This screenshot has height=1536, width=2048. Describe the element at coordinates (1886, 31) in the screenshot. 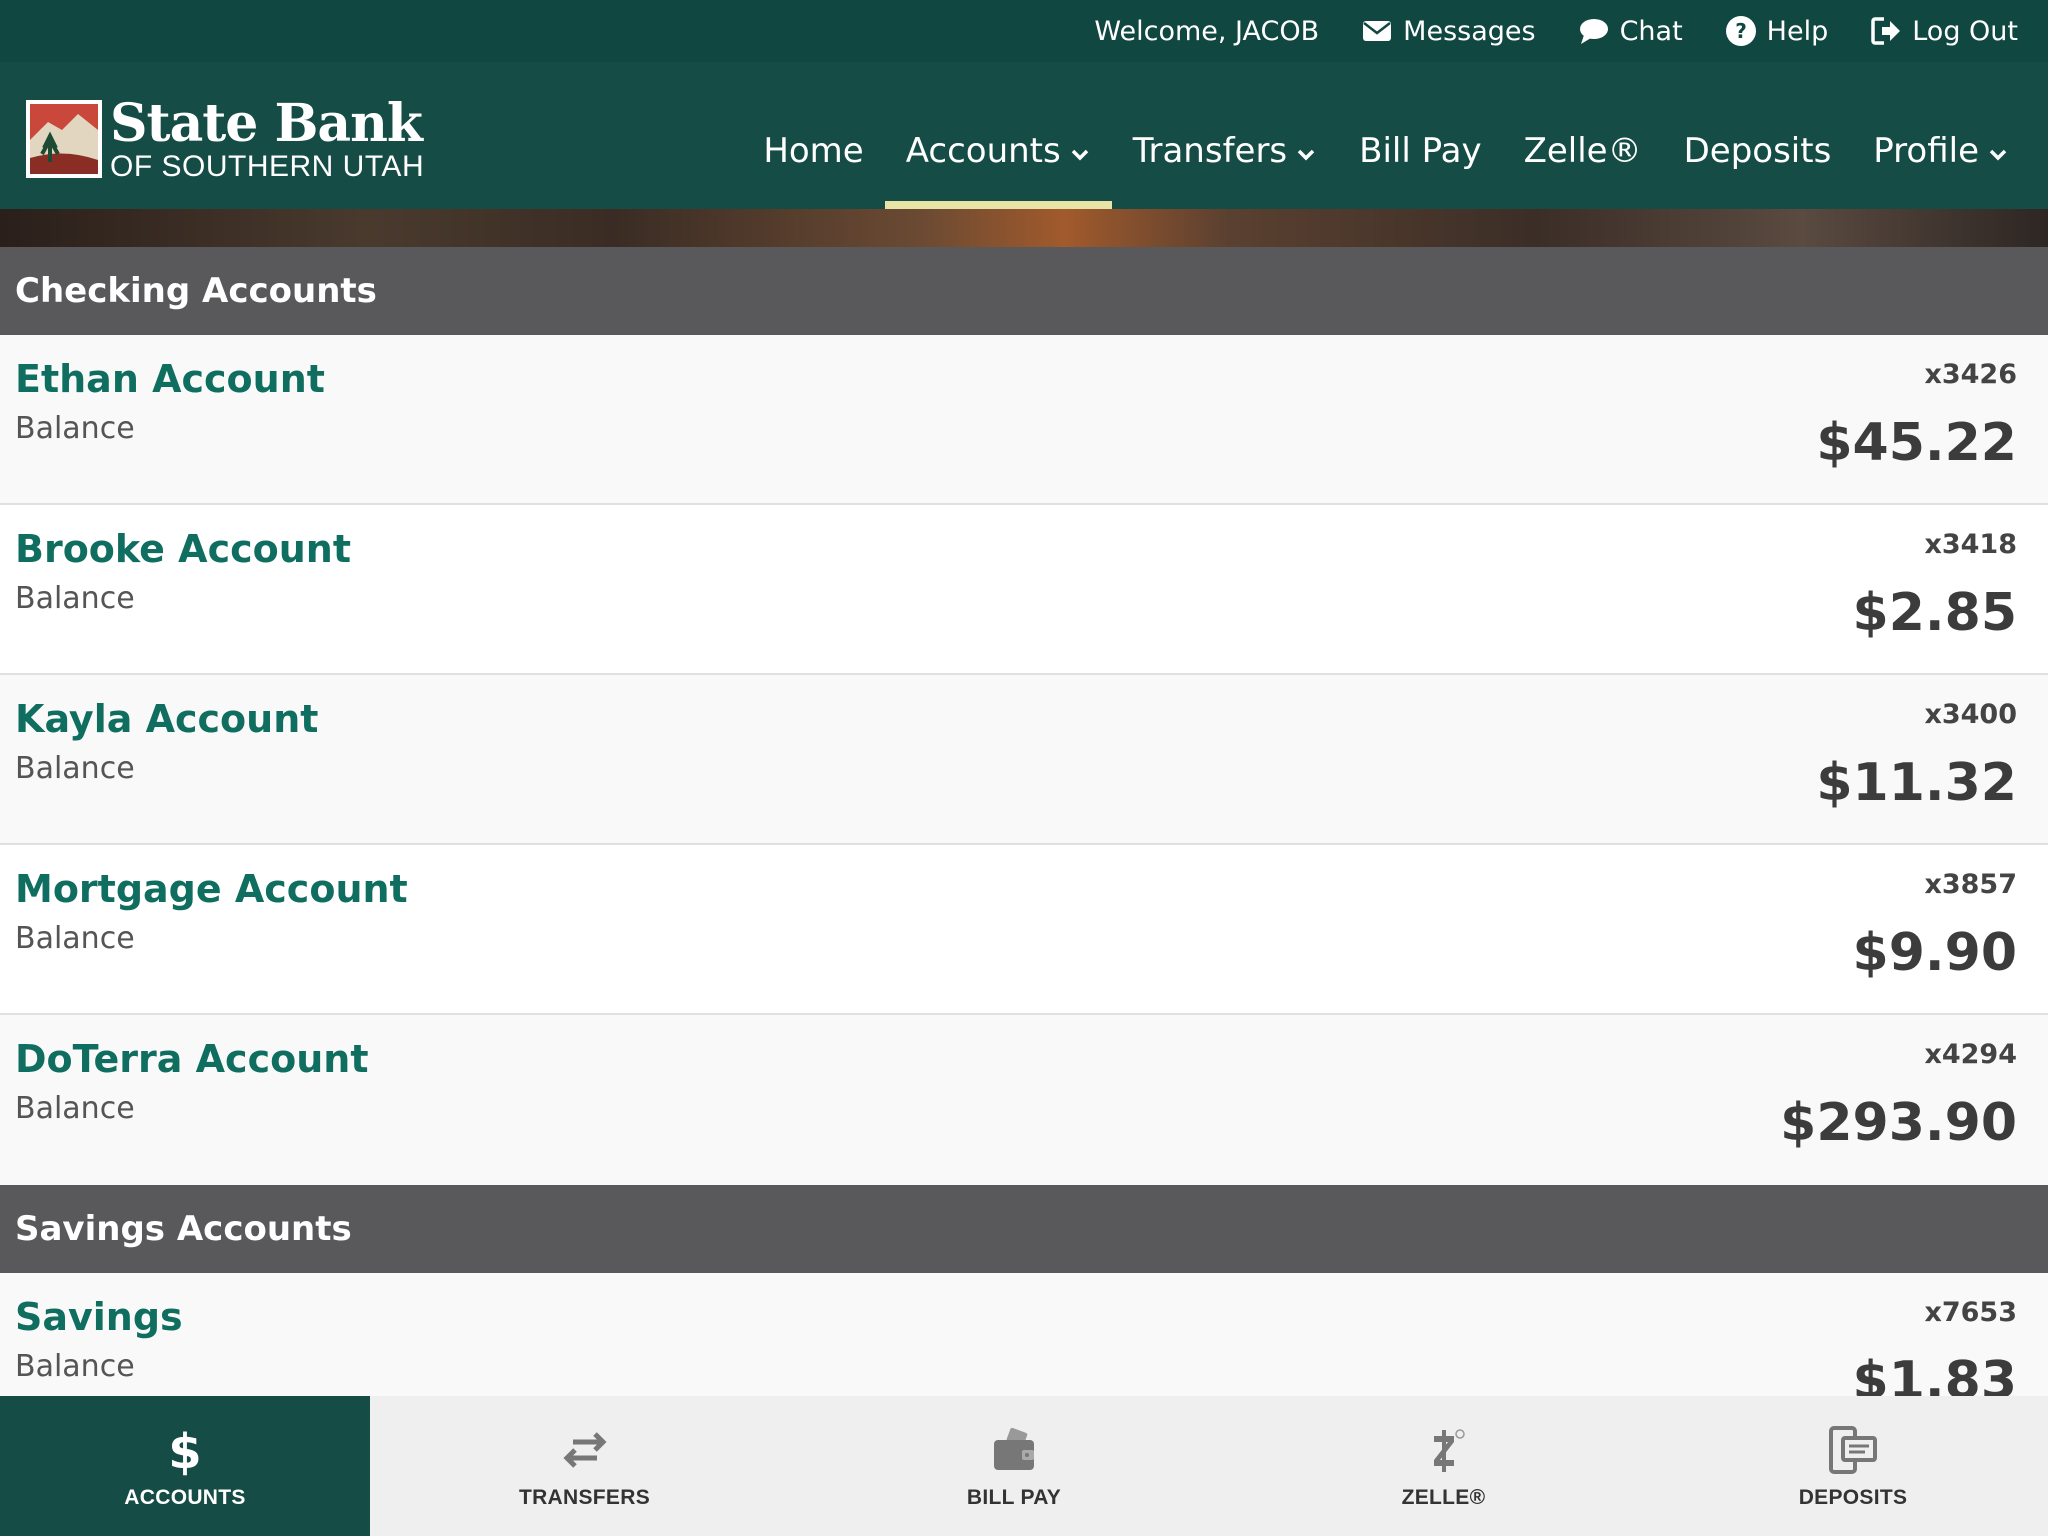

I see `sign-out-icon` at that location.